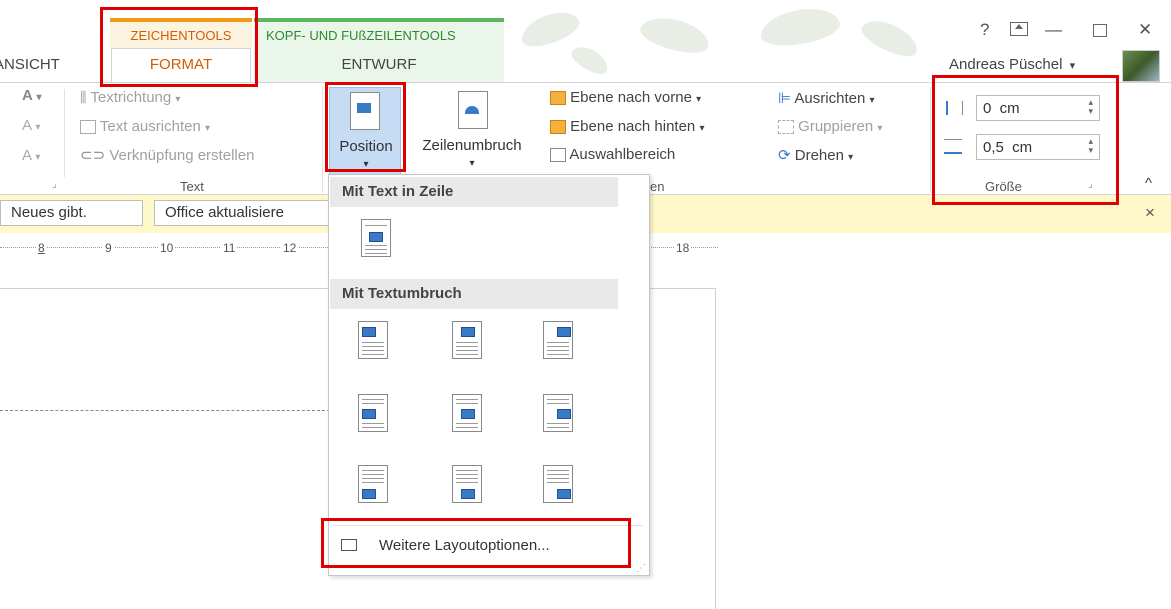 Image resolution: width=1171 pixels, height=609 pixels. Describe the element at coordinates (784, 155) in the screenshot. I see `rotate-icon: ⟳` at that location.